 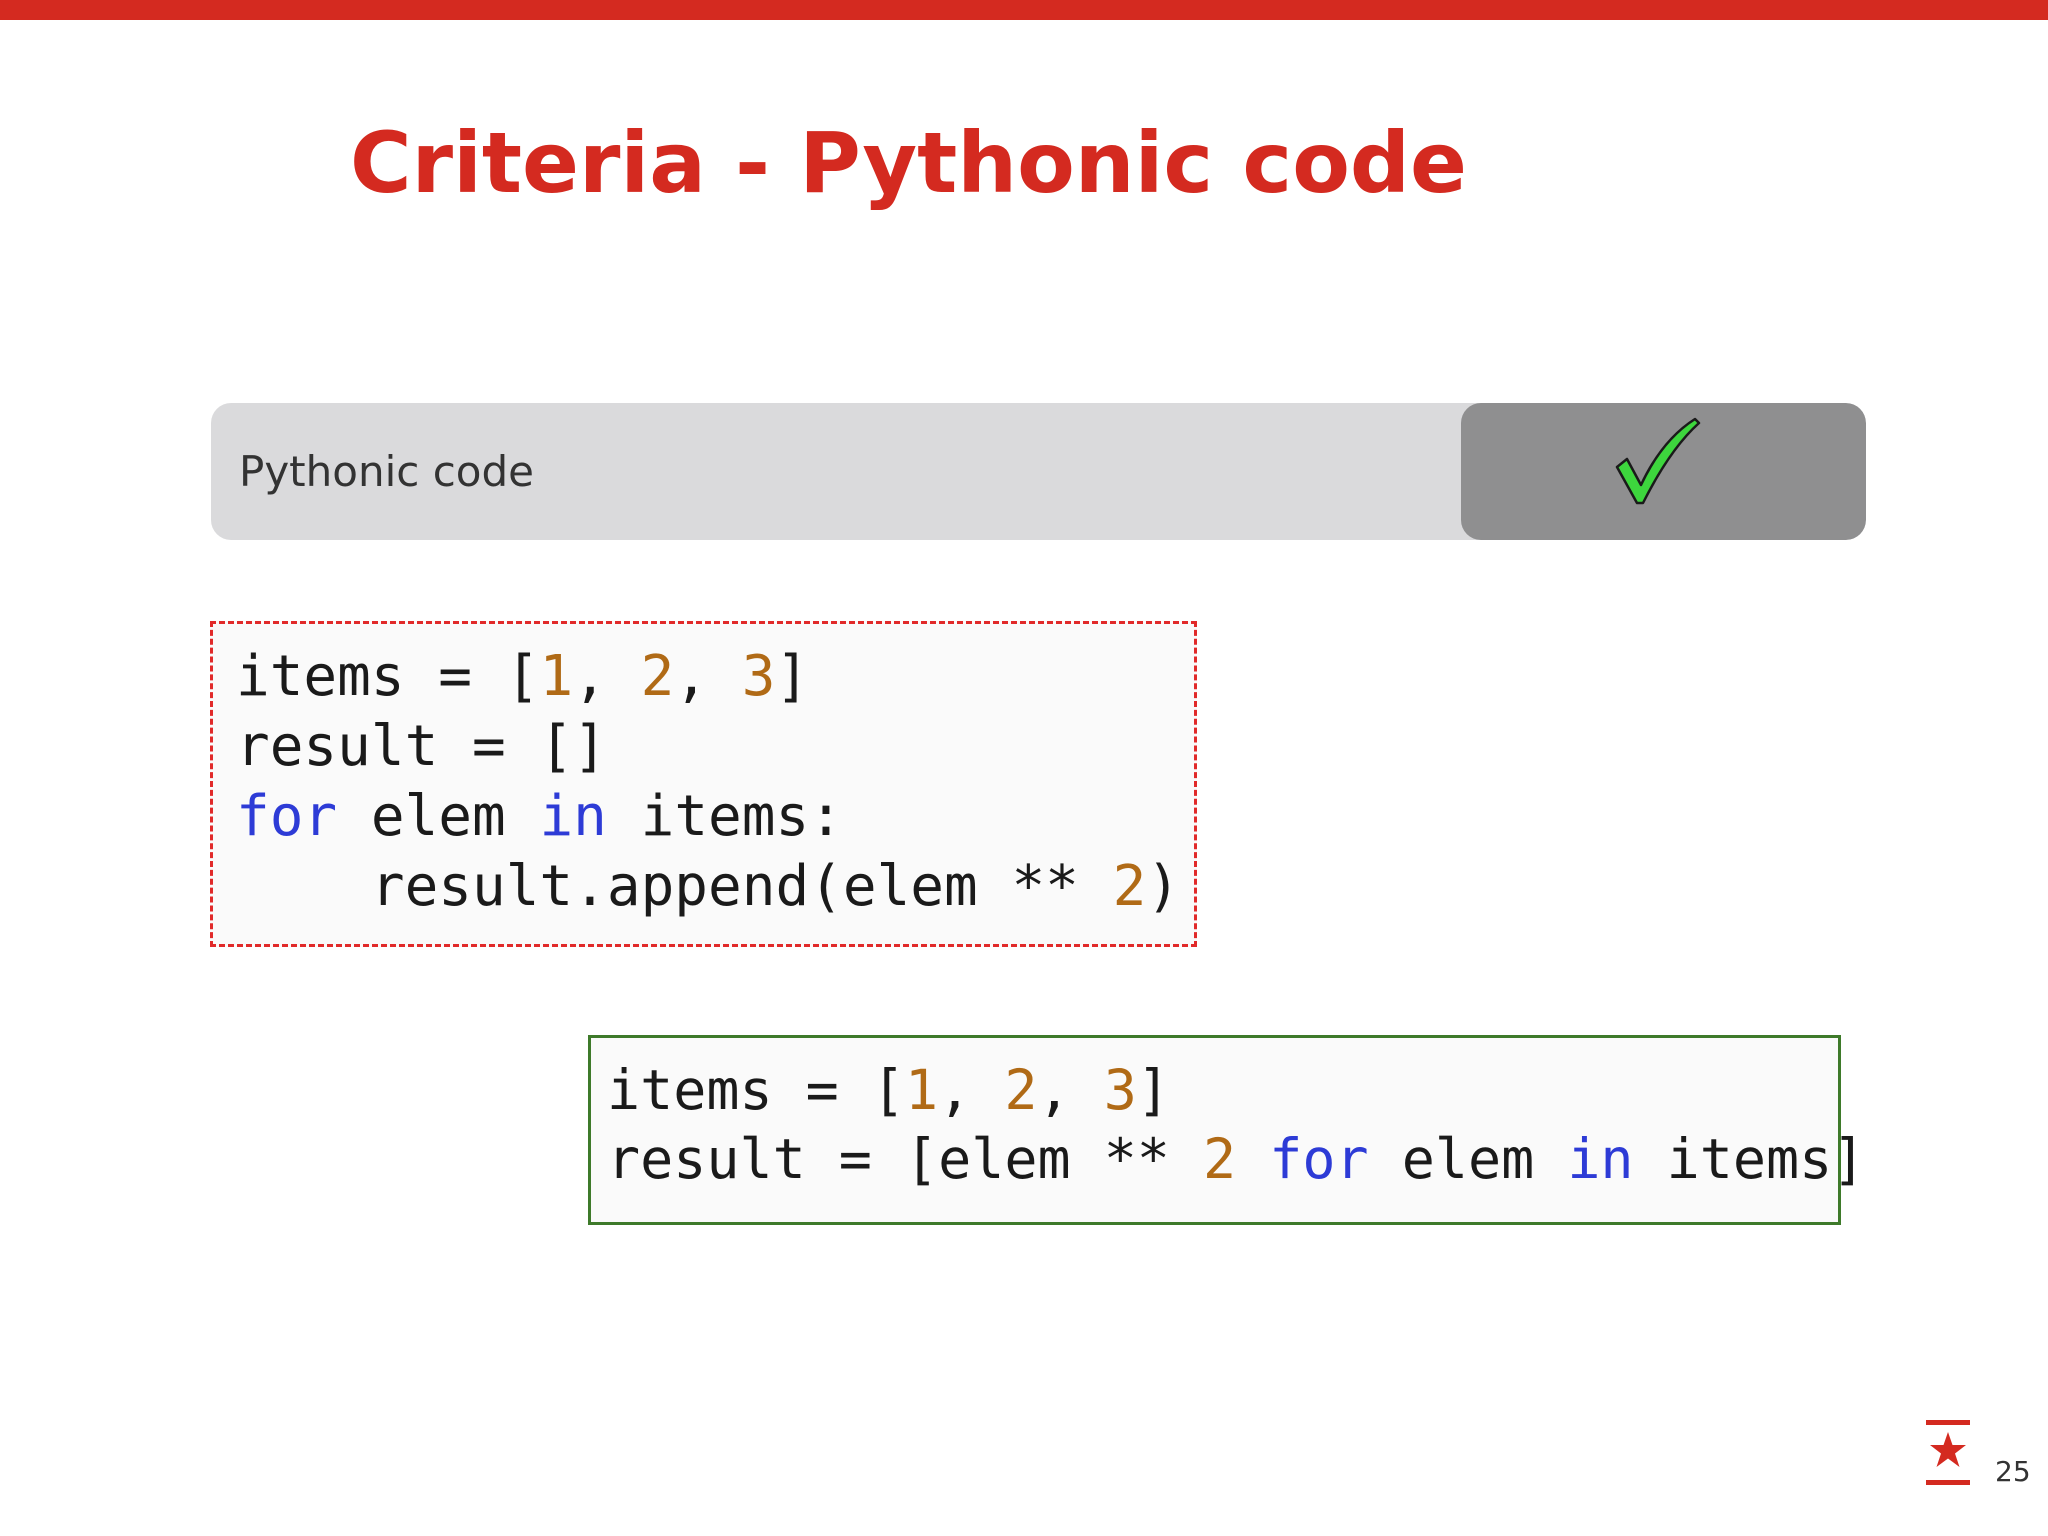 I want to click on code-token: result = [elem **, so click(x=905, y=1159).